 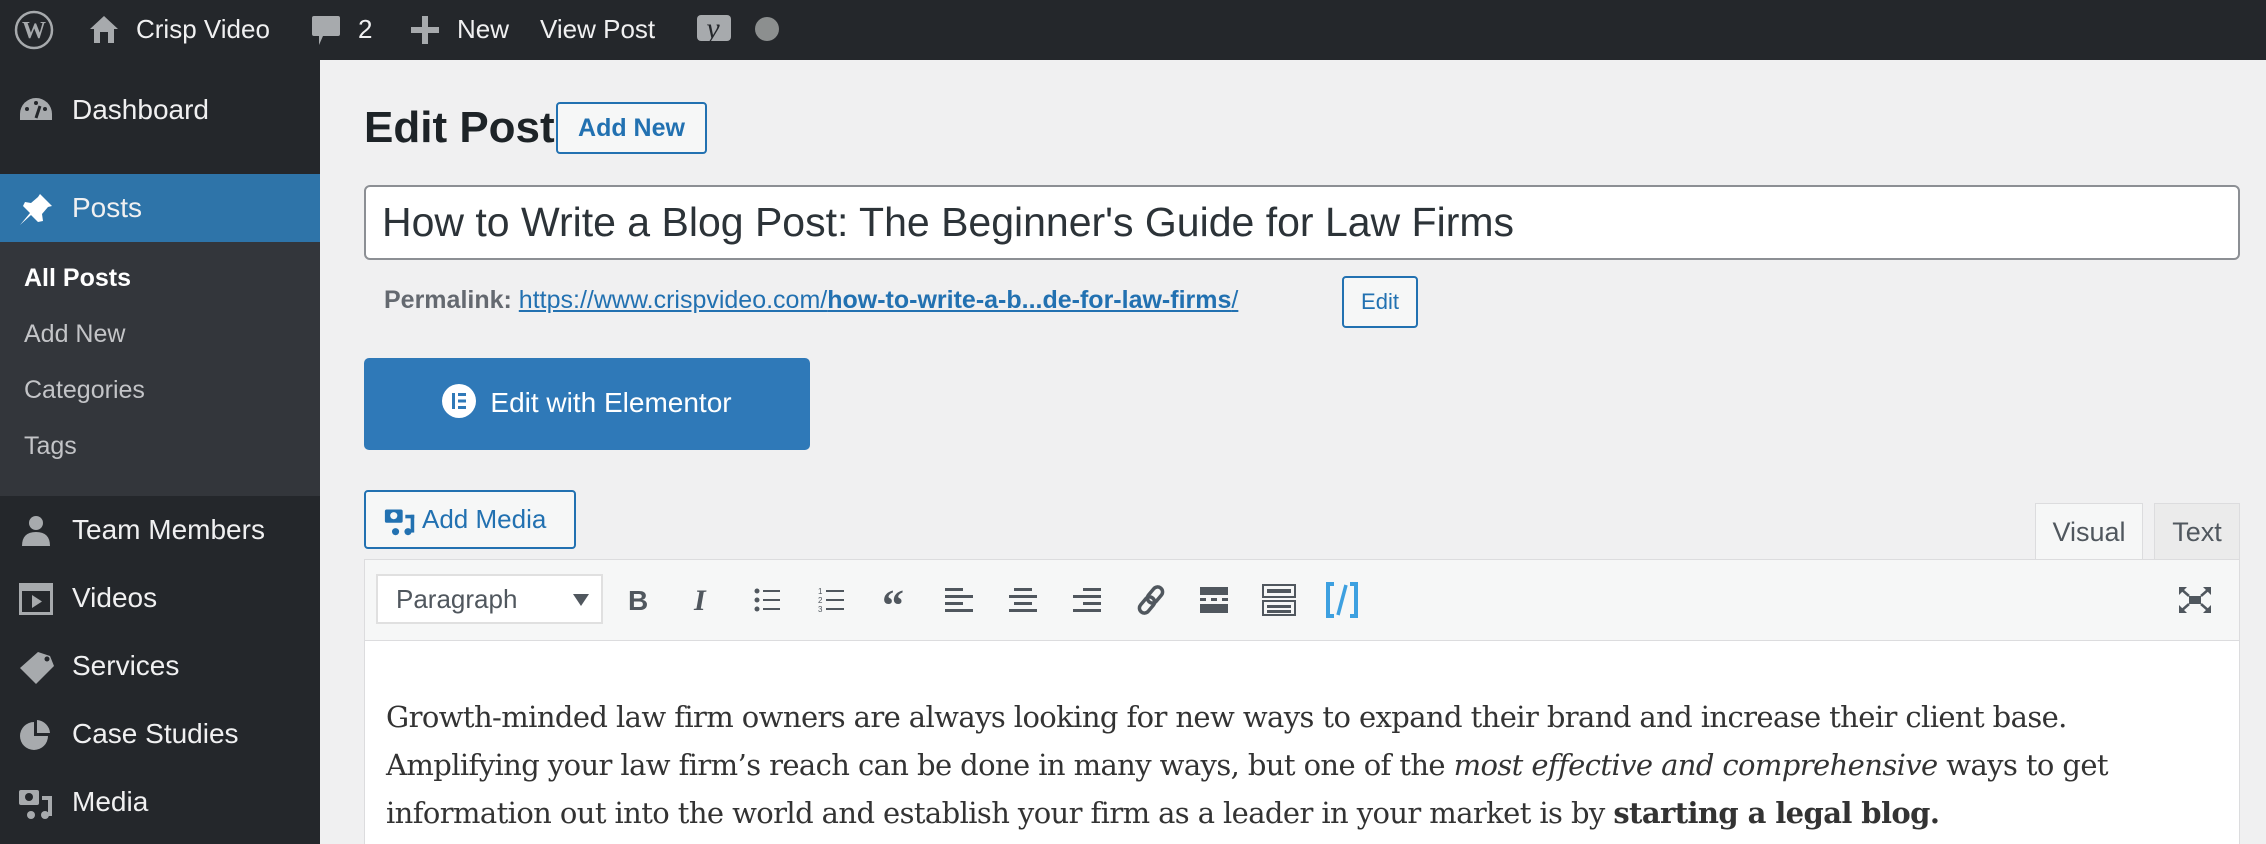 What do you see at coordinates (457, 599) in the screenshot?
I see `format-select-value: Paragraph` at bounding box center [457, 599].